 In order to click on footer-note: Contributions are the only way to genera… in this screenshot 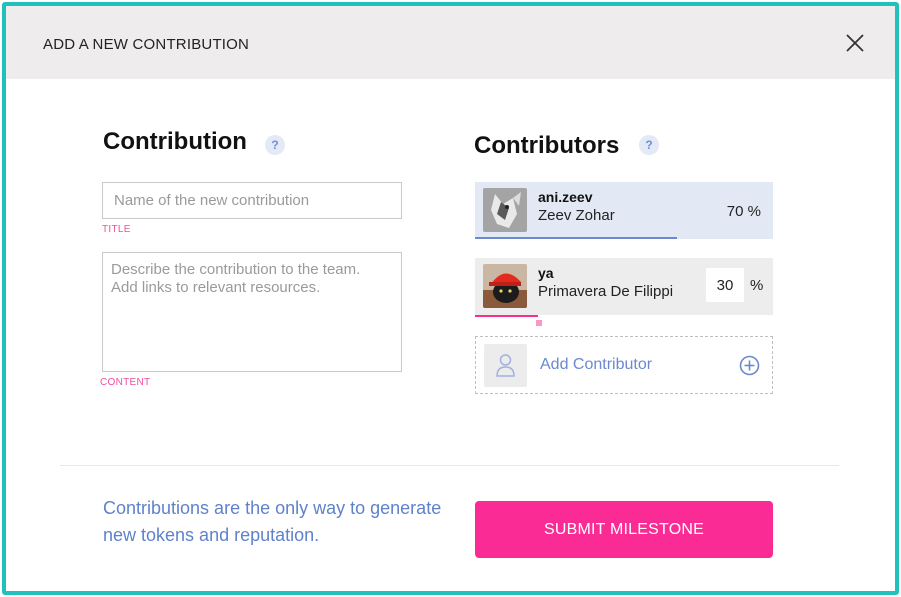, I will do `click(272, 521)`.